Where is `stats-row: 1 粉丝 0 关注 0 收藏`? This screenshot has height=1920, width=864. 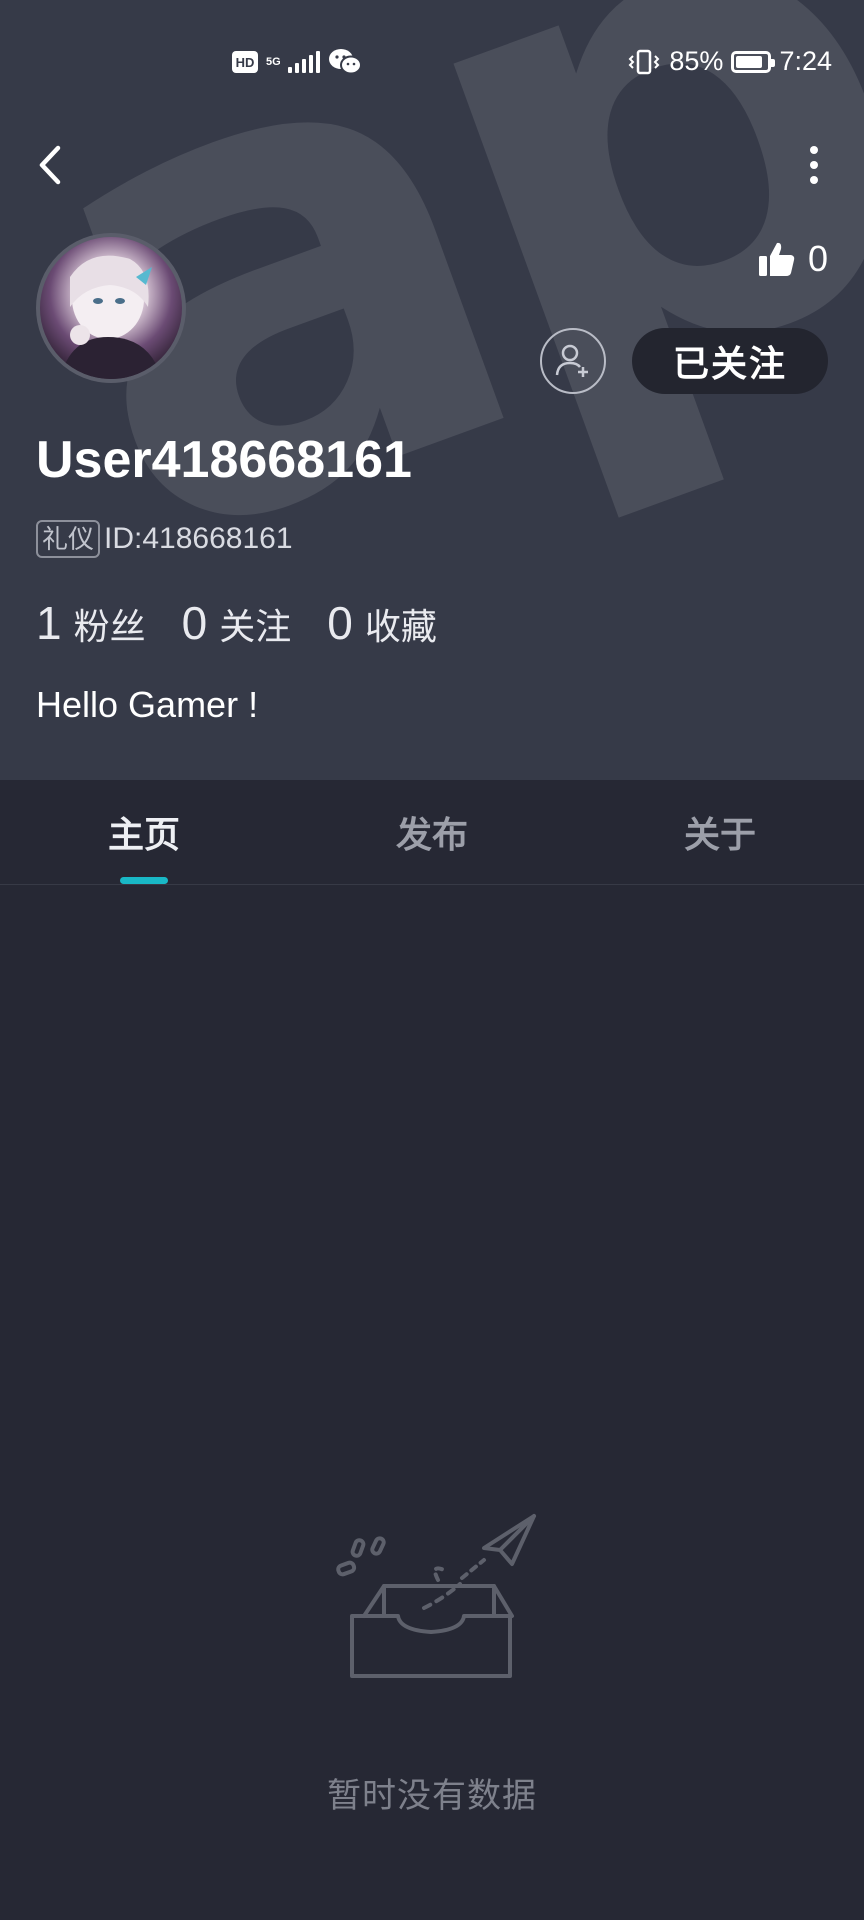
stats-row: 1 粉丝 0 关注 0 收藏 is located at coordinates (254, 623).